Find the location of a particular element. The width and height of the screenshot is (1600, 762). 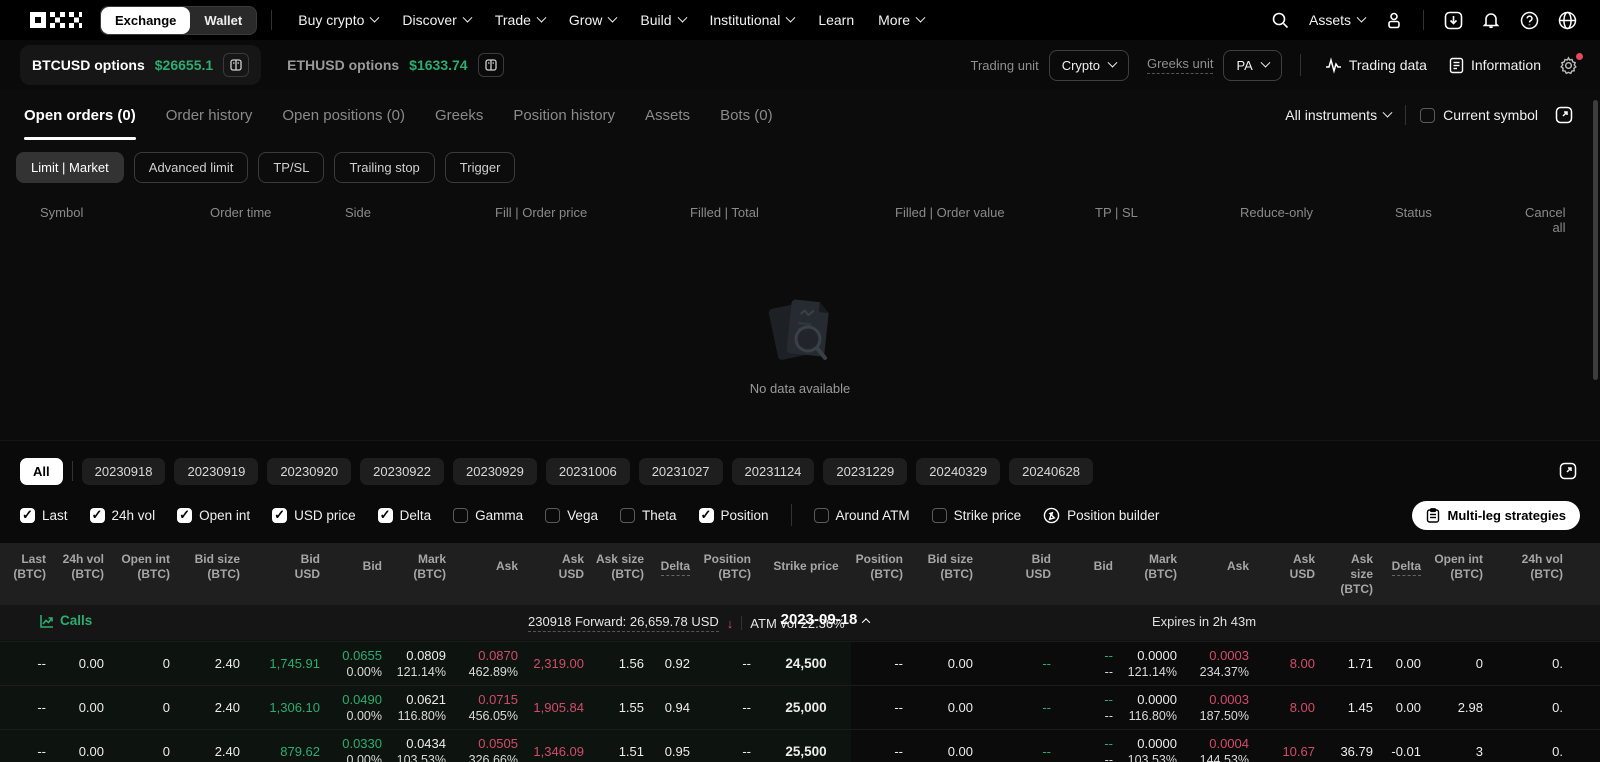

expiry-tab: 20240628 is located at coordinates (1051, 471).